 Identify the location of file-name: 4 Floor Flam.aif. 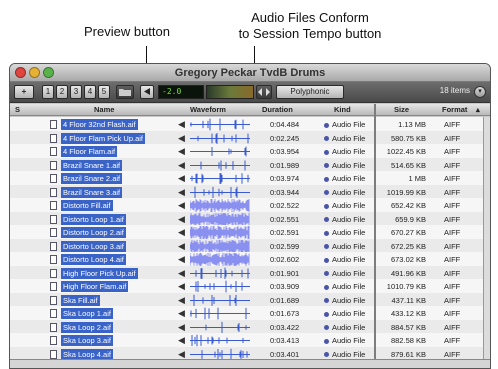
(89, 151).